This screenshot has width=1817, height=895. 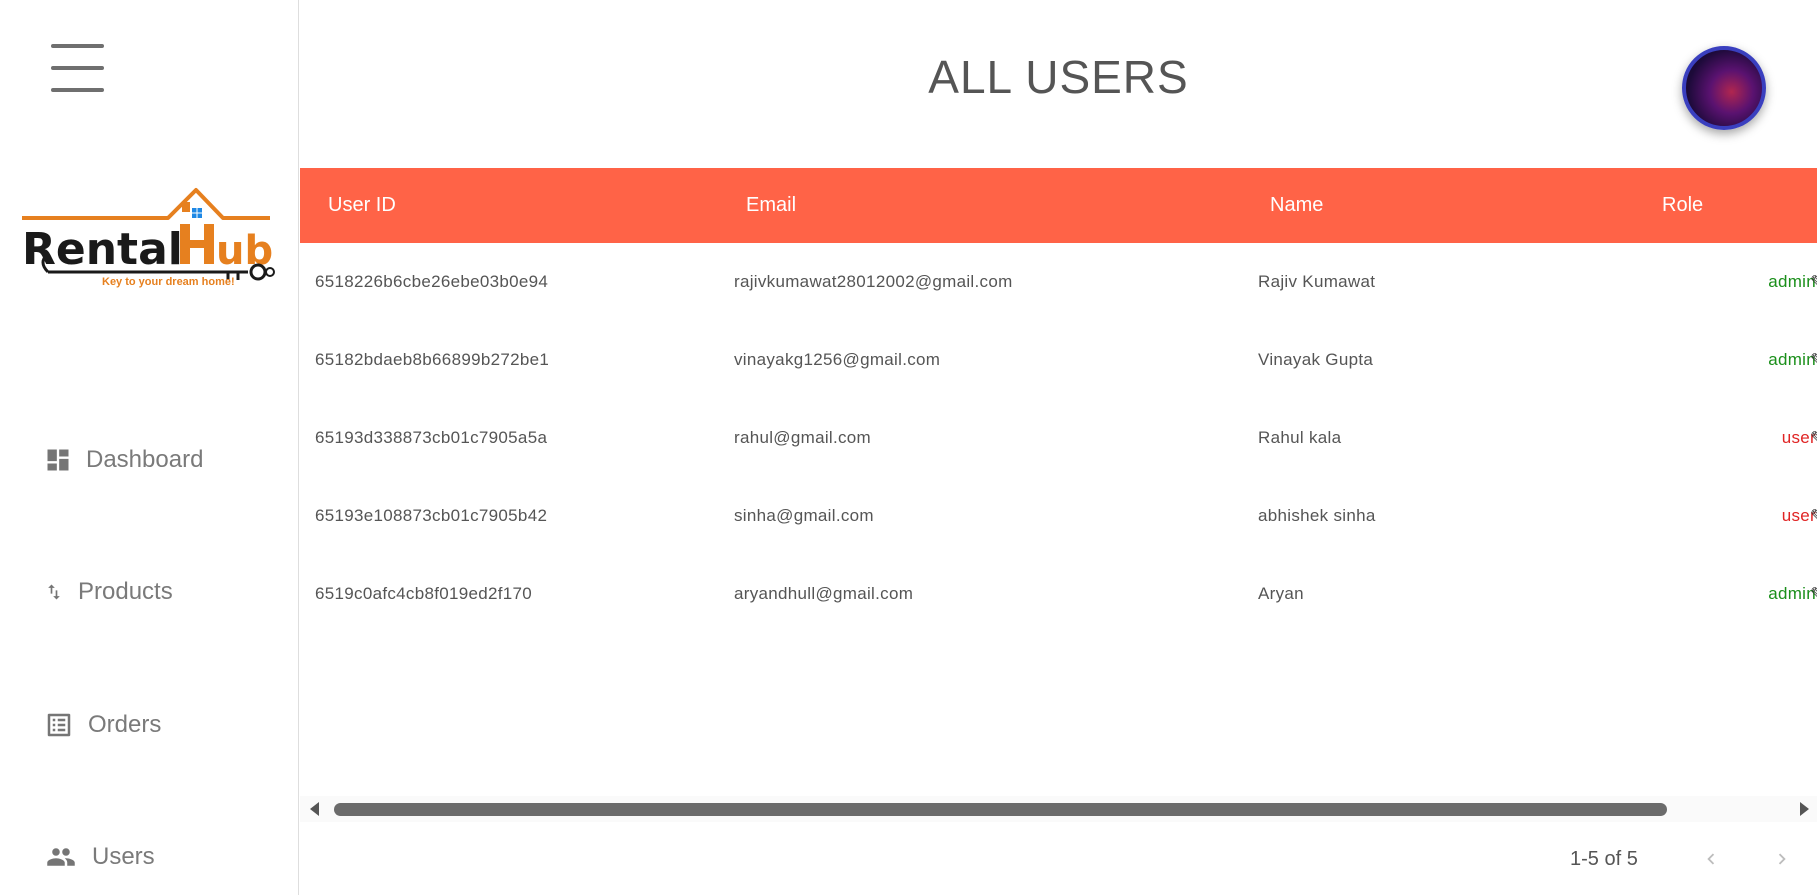 What do you see at coordinates (125, 724) in the screenshot?
I see `sidebar-item-label: Orders` at bounding box center [125, 724].